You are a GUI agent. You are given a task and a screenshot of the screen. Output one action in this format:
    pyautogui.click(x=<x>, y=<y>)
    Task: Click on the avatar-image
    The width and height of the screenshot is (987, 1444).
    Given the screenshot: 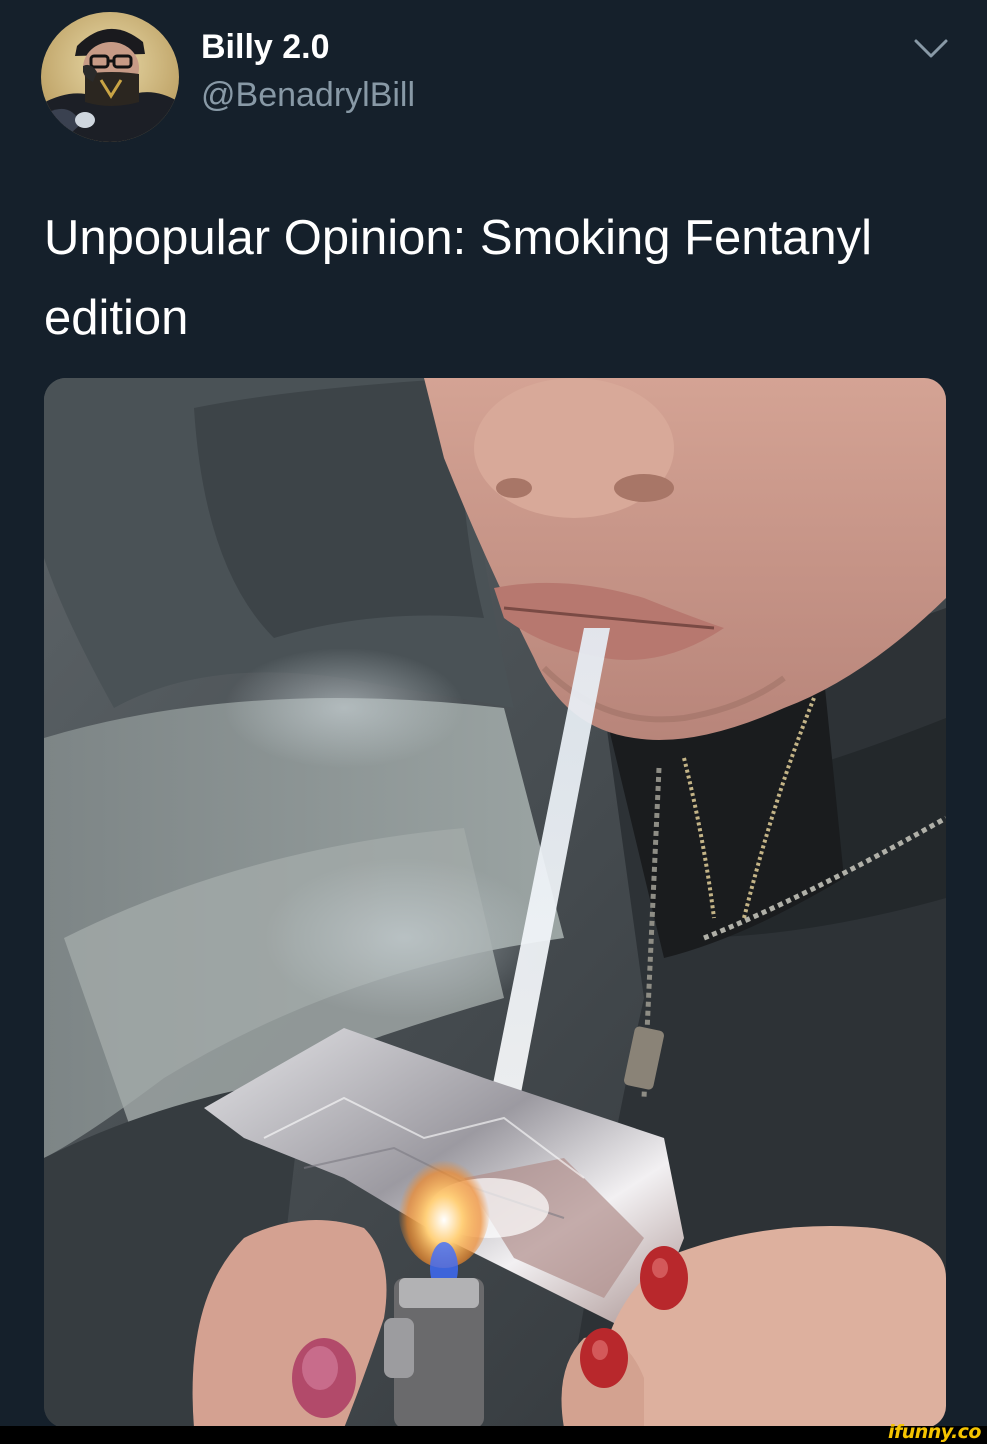 What is the action you would take?
    pyautogui.click(x=110, y=77)
    